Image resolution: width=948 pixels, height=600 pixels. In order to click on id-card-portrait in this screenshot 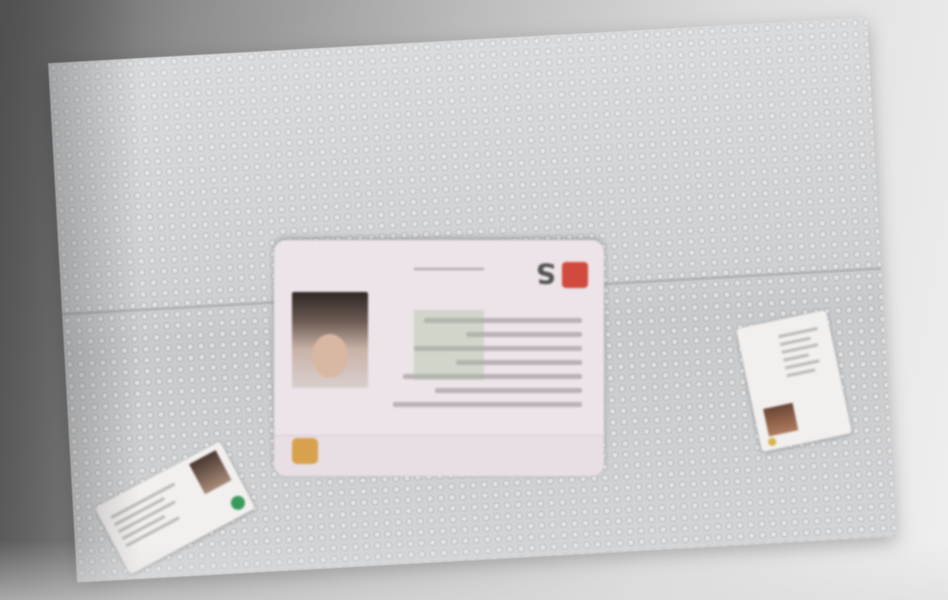, I will do `click(330, 340)`.